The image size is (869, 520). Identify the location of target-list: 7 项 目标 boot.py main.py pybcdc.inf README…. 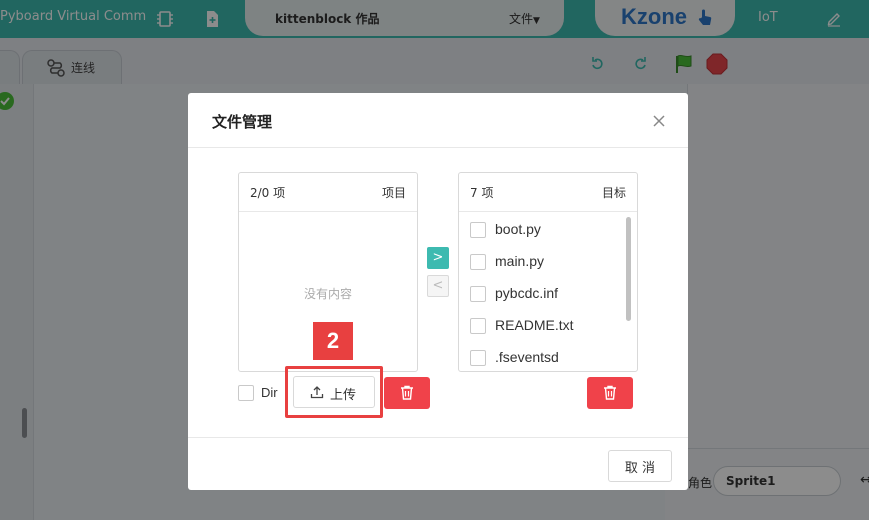
(548, 272).